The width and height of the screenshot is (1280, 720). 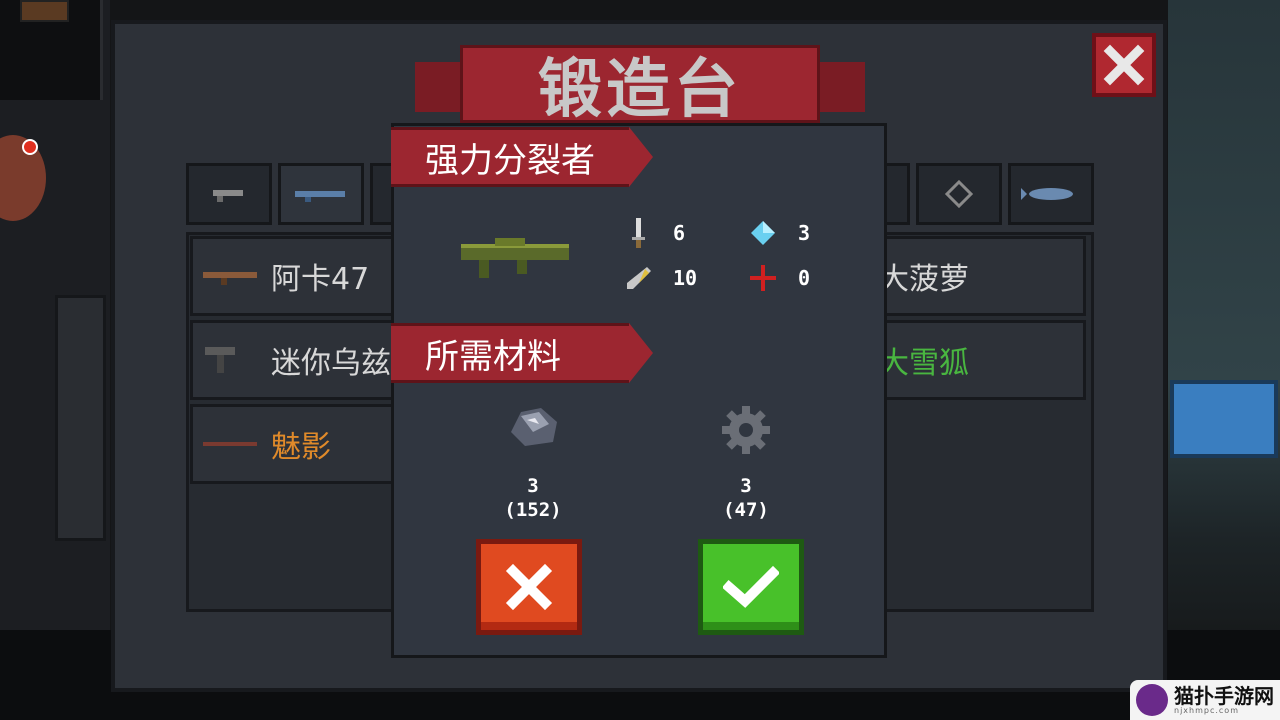 I want to click on fish-icon, so click(x=1047, y=194).